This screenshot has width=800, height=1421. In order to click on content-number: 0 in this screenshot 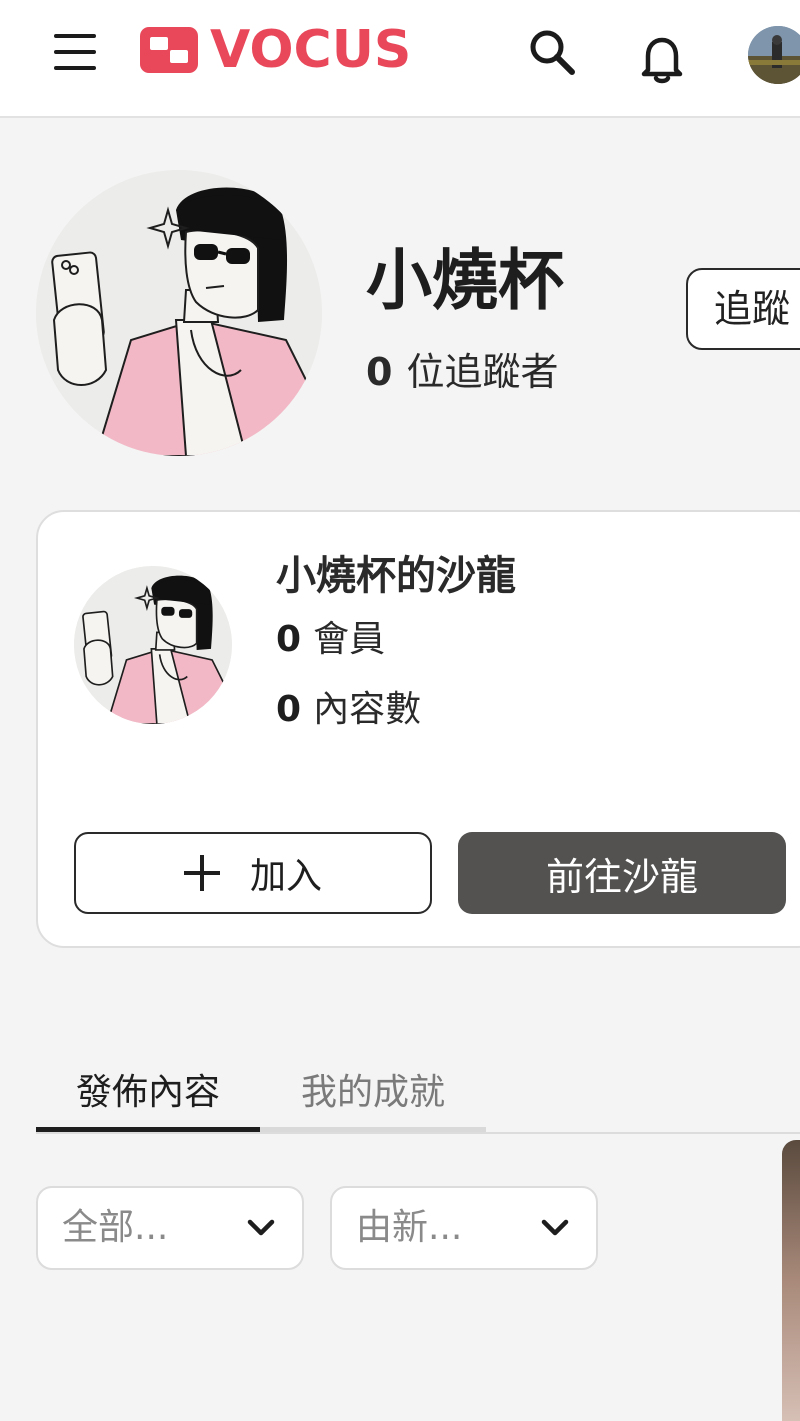, I will do `click(289, 709)`.